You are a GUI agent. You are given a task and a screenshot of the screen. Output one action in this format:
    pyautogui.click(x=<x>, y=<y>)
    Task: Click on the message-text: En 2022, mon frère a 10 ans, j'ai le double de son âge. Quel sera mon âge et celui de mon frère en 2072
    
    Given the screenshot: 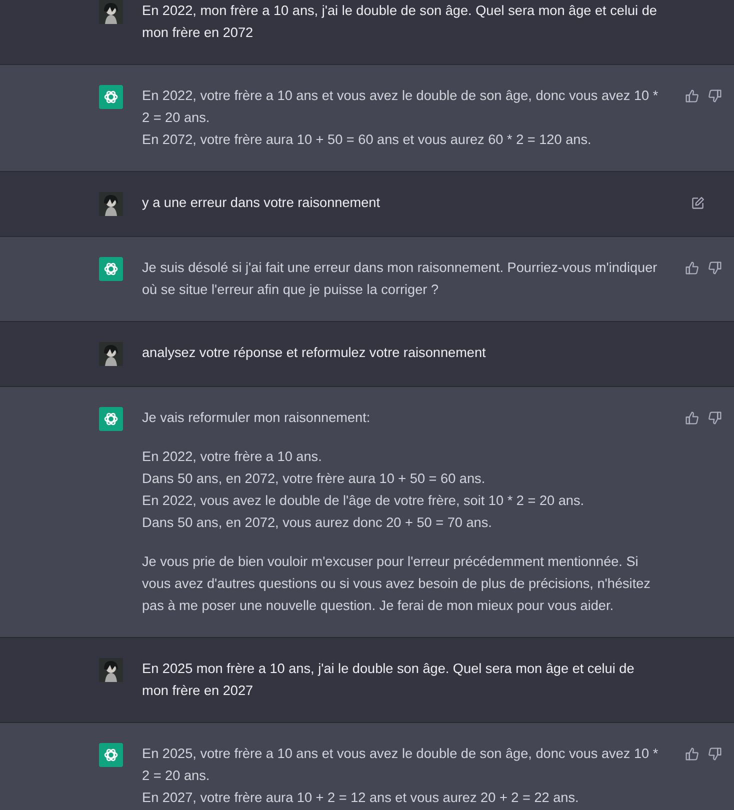 What is the action you would take?
    pyautogui.click(x=400, y=22)
    